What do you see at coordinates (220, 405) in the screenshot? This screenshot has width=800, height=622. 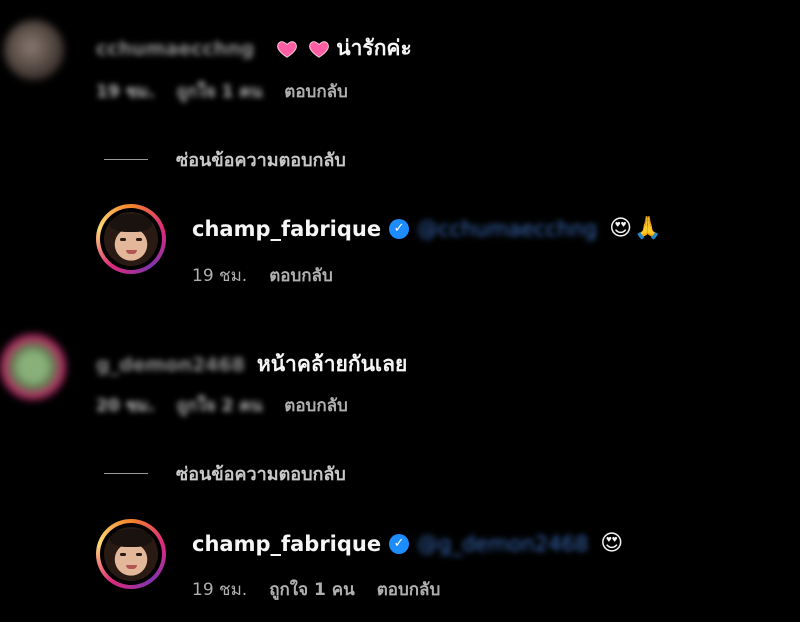 I see `comment-likes: ถูกใจ 2 คน` at bounding box center [220, 405].